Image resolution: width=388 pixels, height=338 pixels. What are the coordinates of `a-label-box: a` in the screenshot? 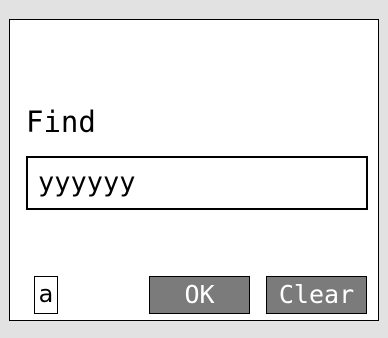 It's located at (46, 295).